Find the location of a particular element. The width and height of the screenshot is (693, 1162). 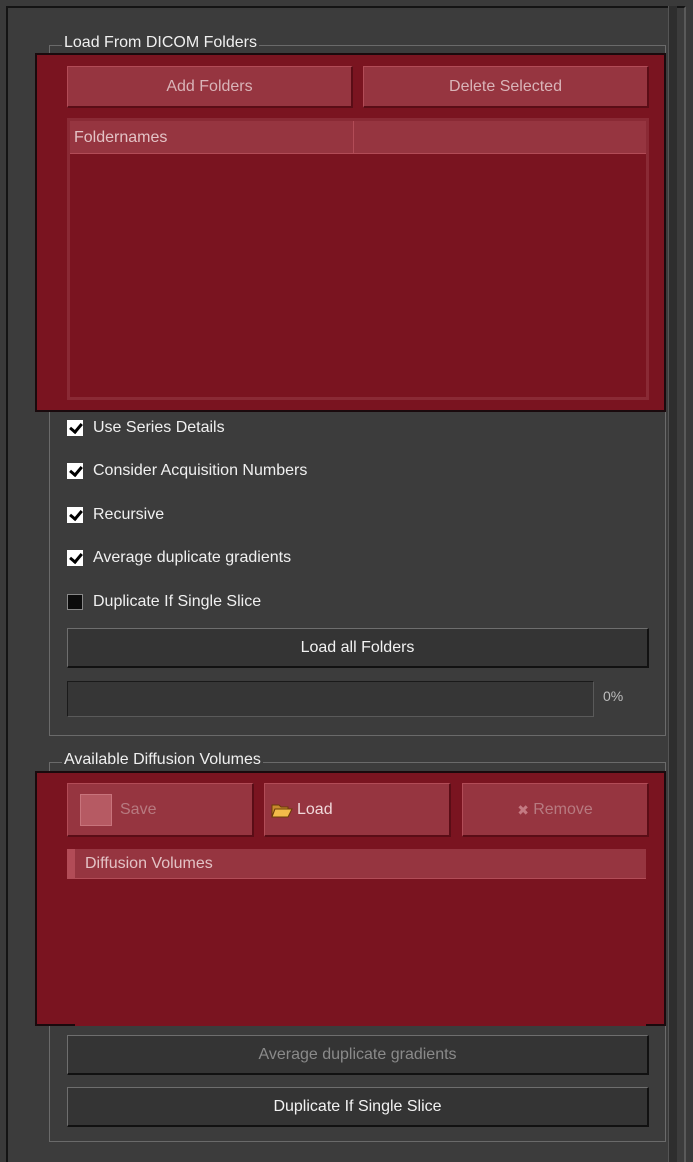

save-icon is located at coordinates (96, 809).